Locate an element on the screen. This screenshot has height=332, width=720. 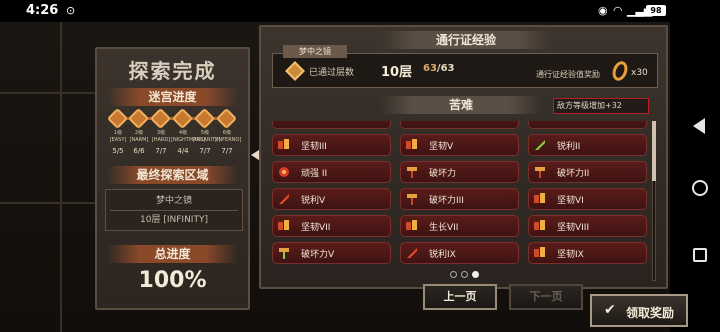
hardship-name: 锐利II is located at coordinates (569, 147).